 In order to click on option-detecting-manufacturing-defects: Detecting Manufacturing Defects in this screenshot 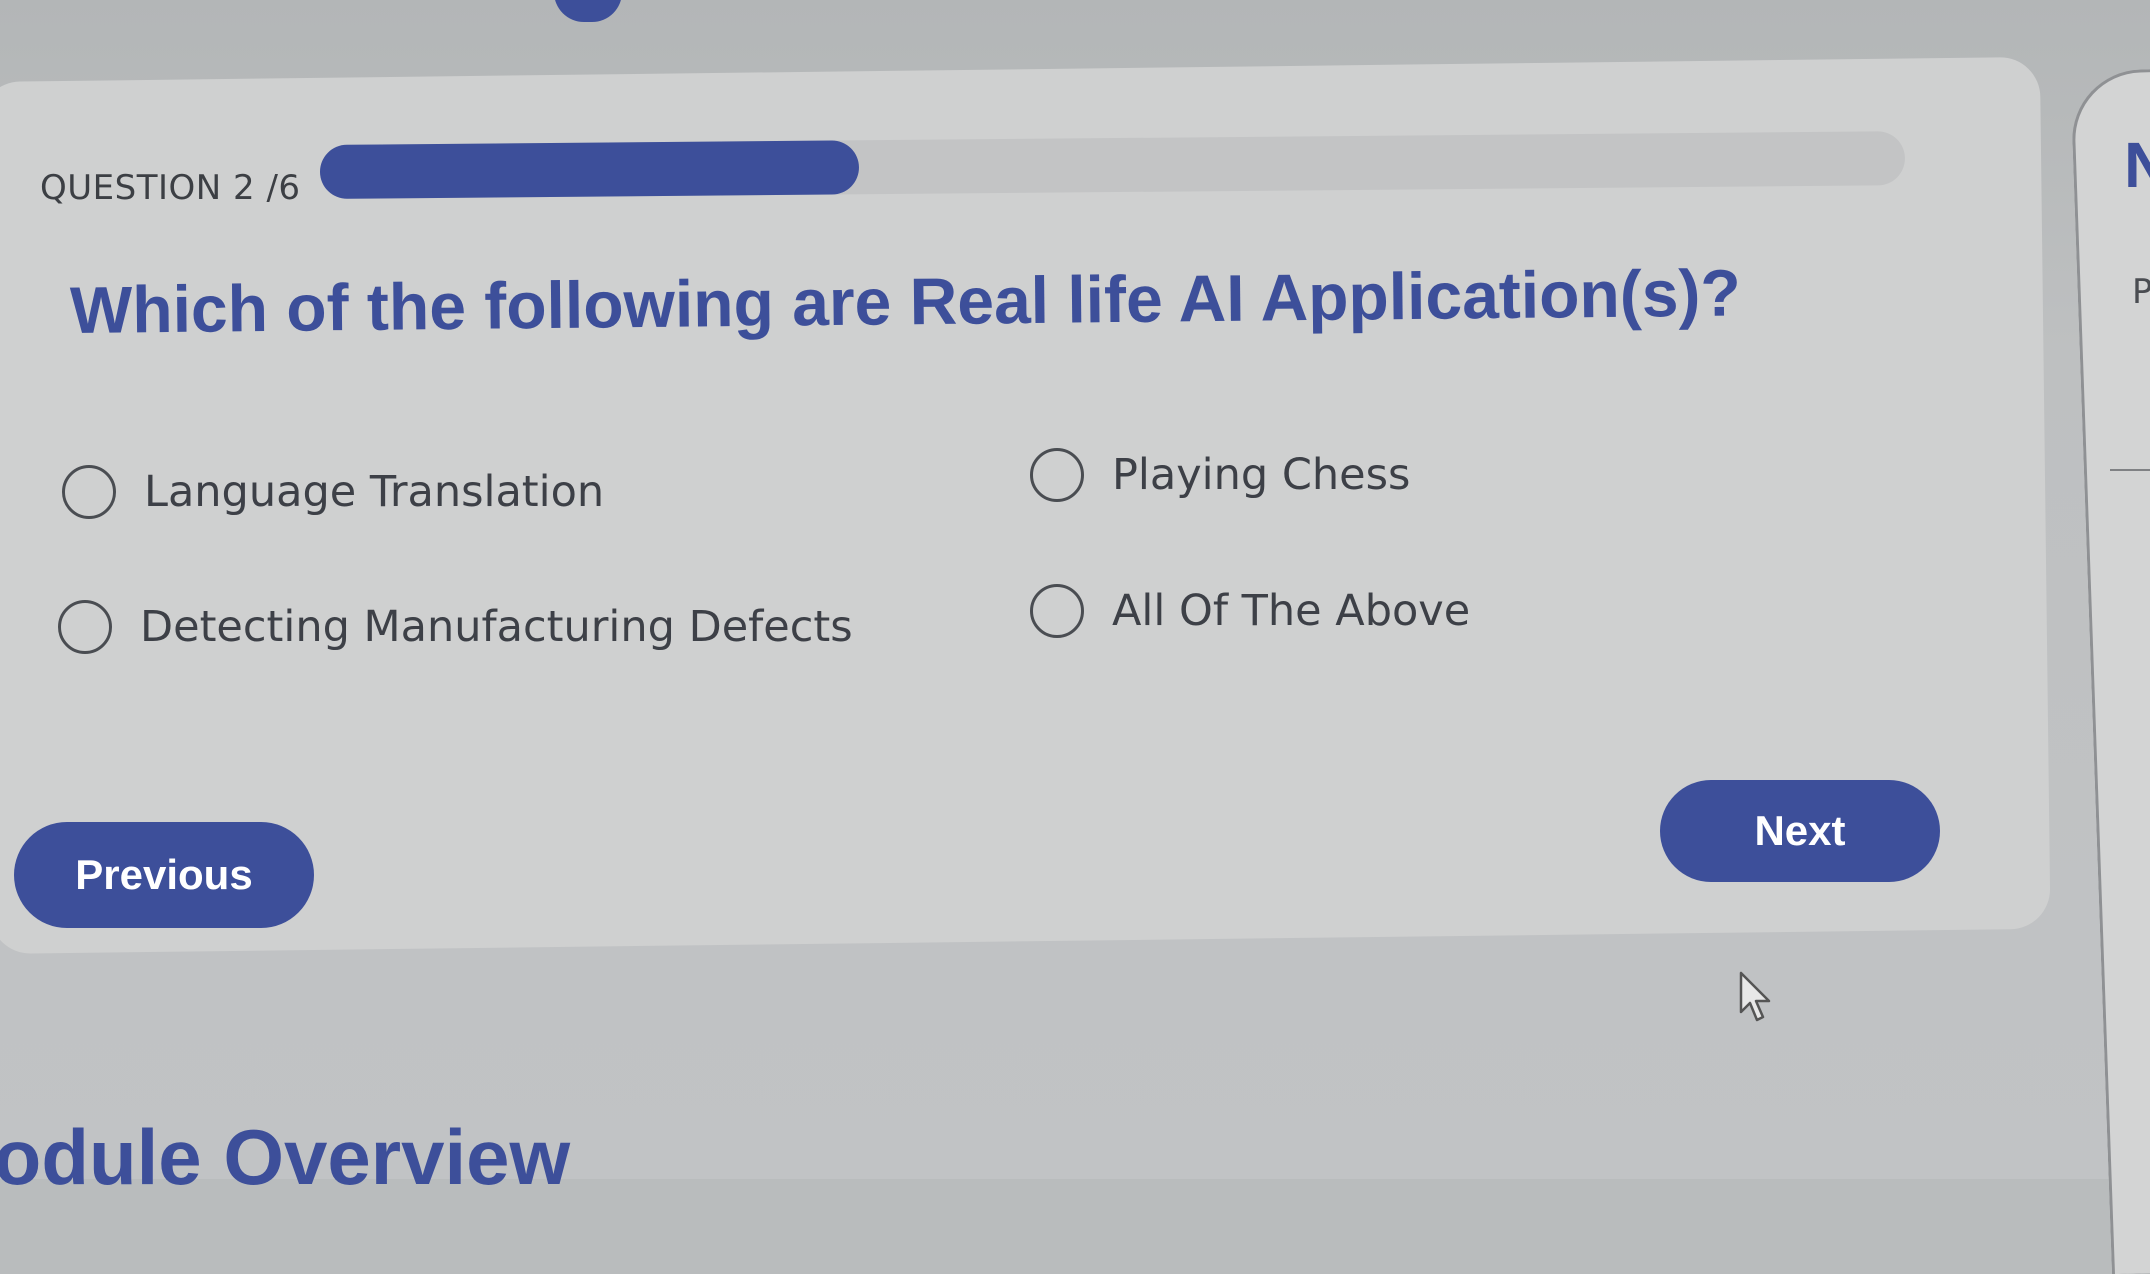, I will do `click(455, 627)`.